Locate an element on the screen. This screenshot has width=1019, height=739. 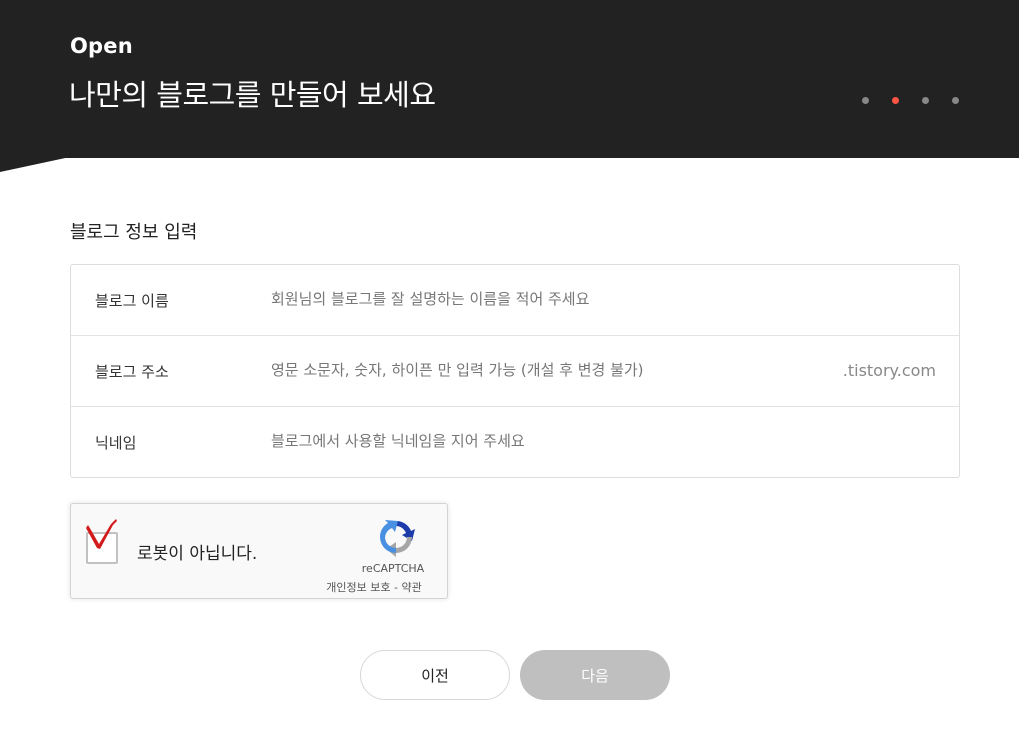
header-notch-shape is located at coordinates (35, 164).